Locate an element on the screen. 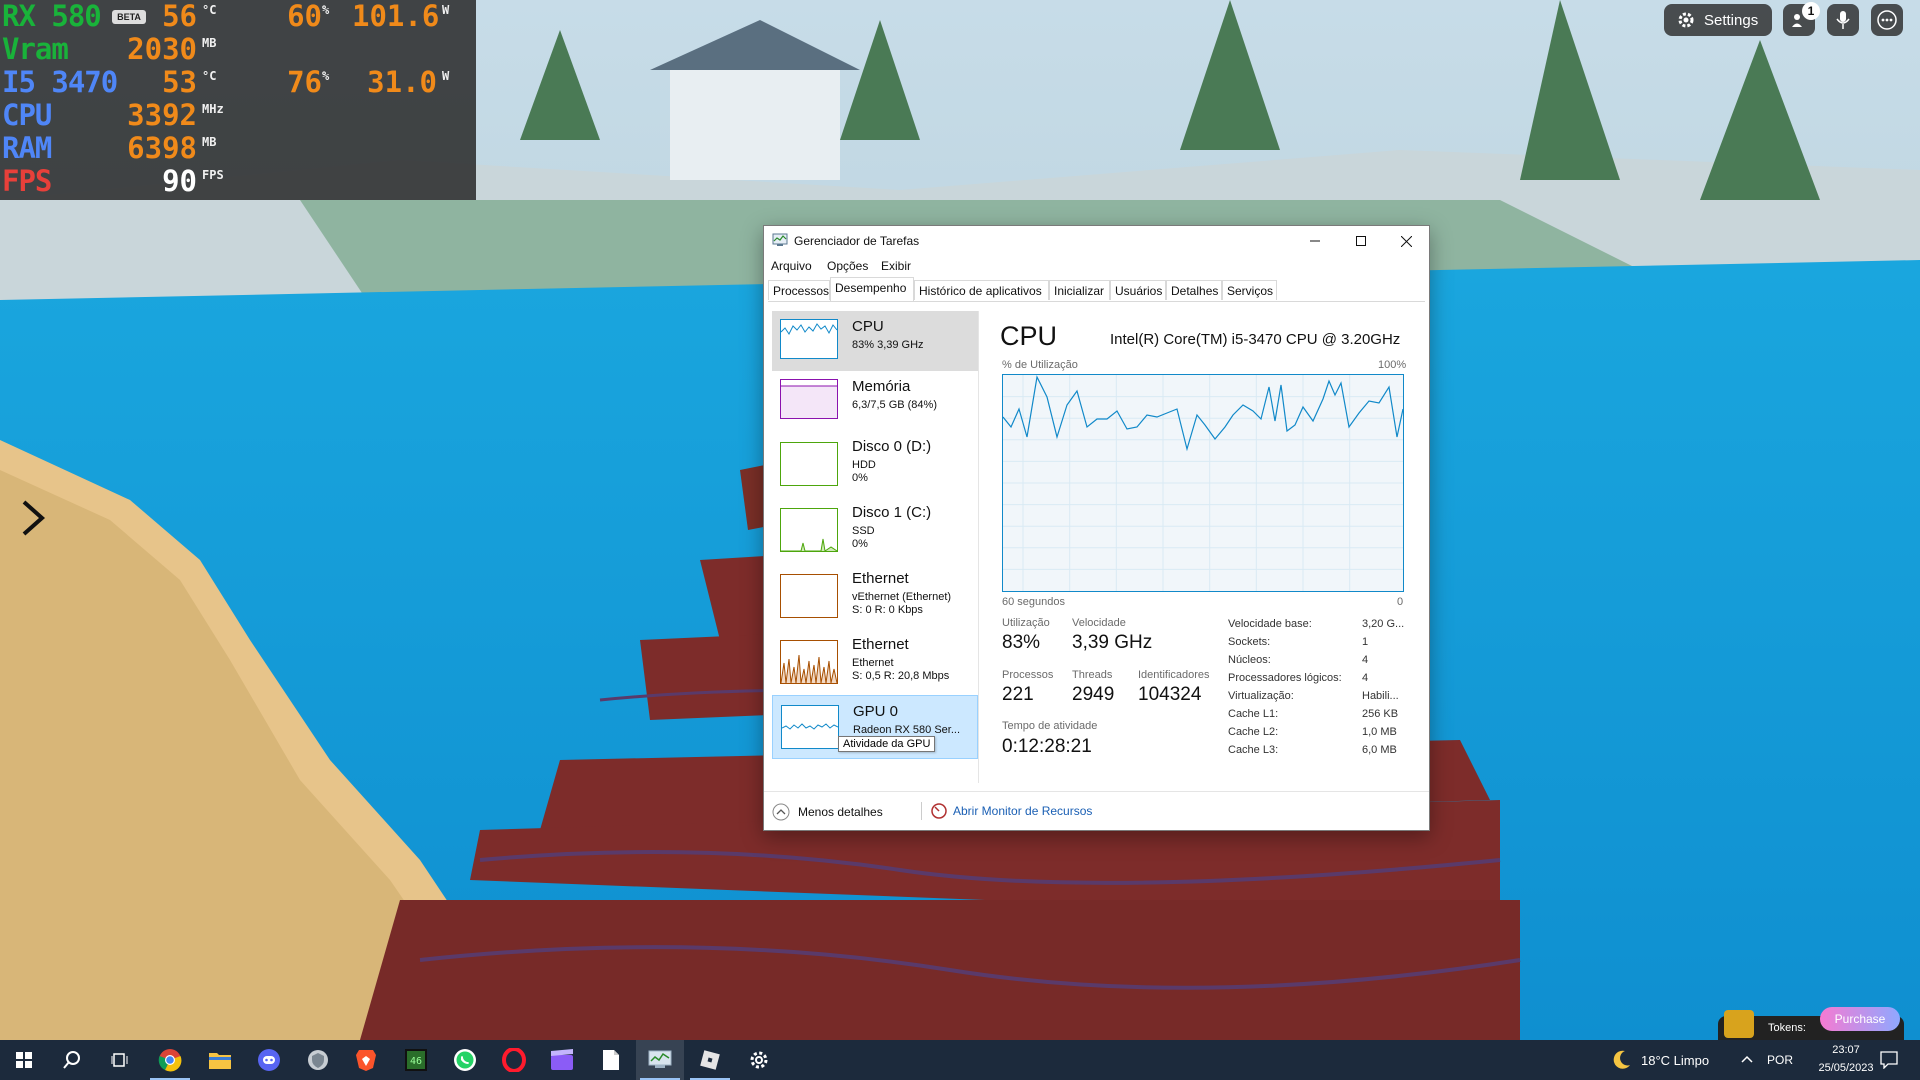 Image resolution: width=1920 pixels, height=1080 pixels. spec-key: Cache L1: is located at coordinates (1253, 714).